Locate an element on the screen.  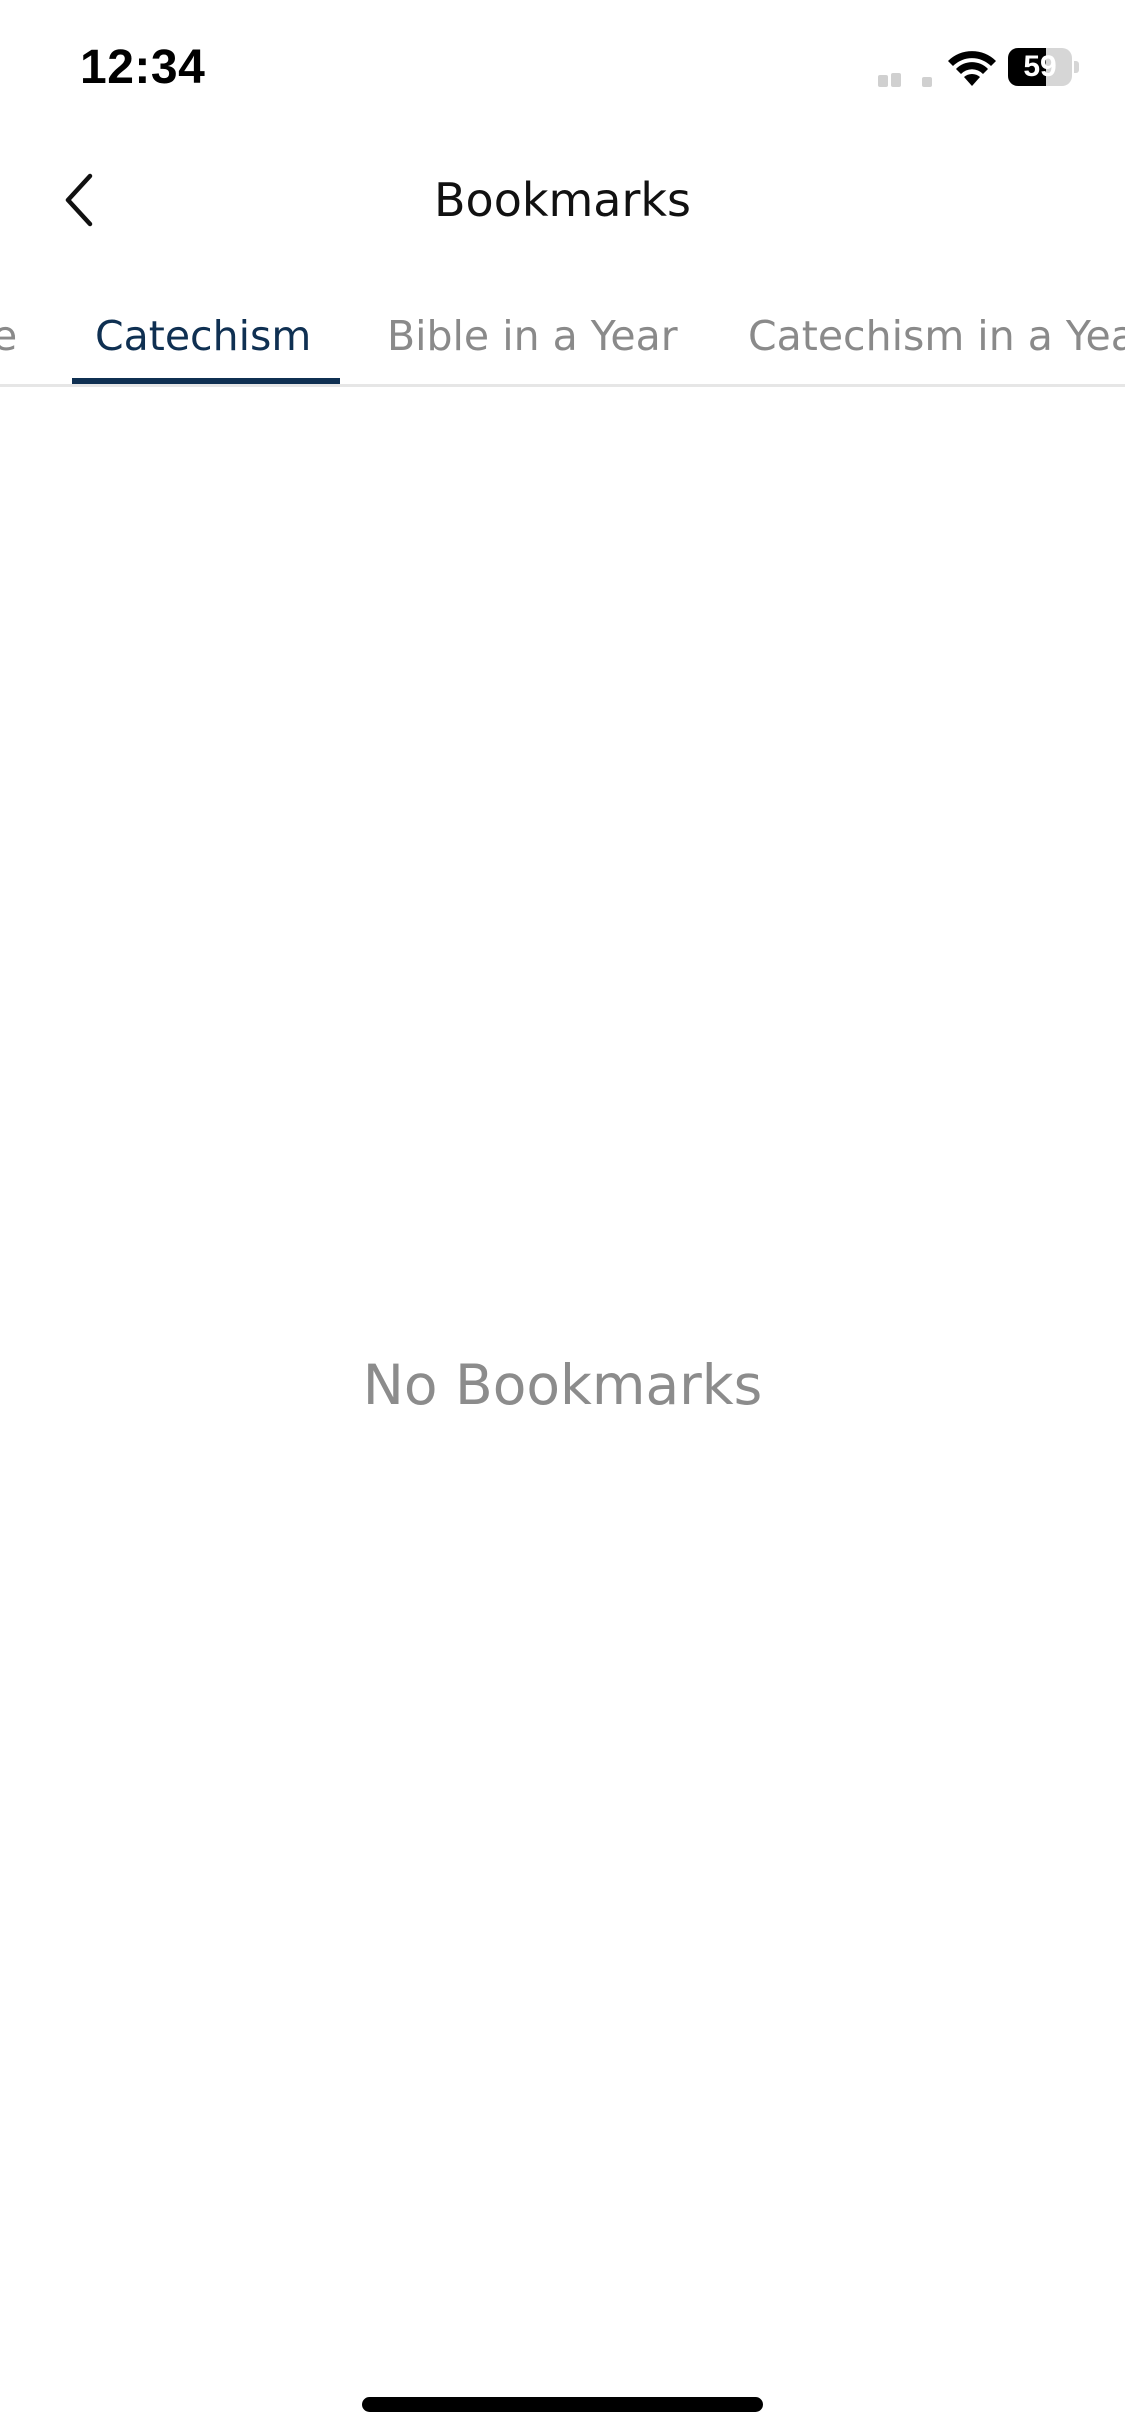
battery-cap is located at coordinates (1076, 67).